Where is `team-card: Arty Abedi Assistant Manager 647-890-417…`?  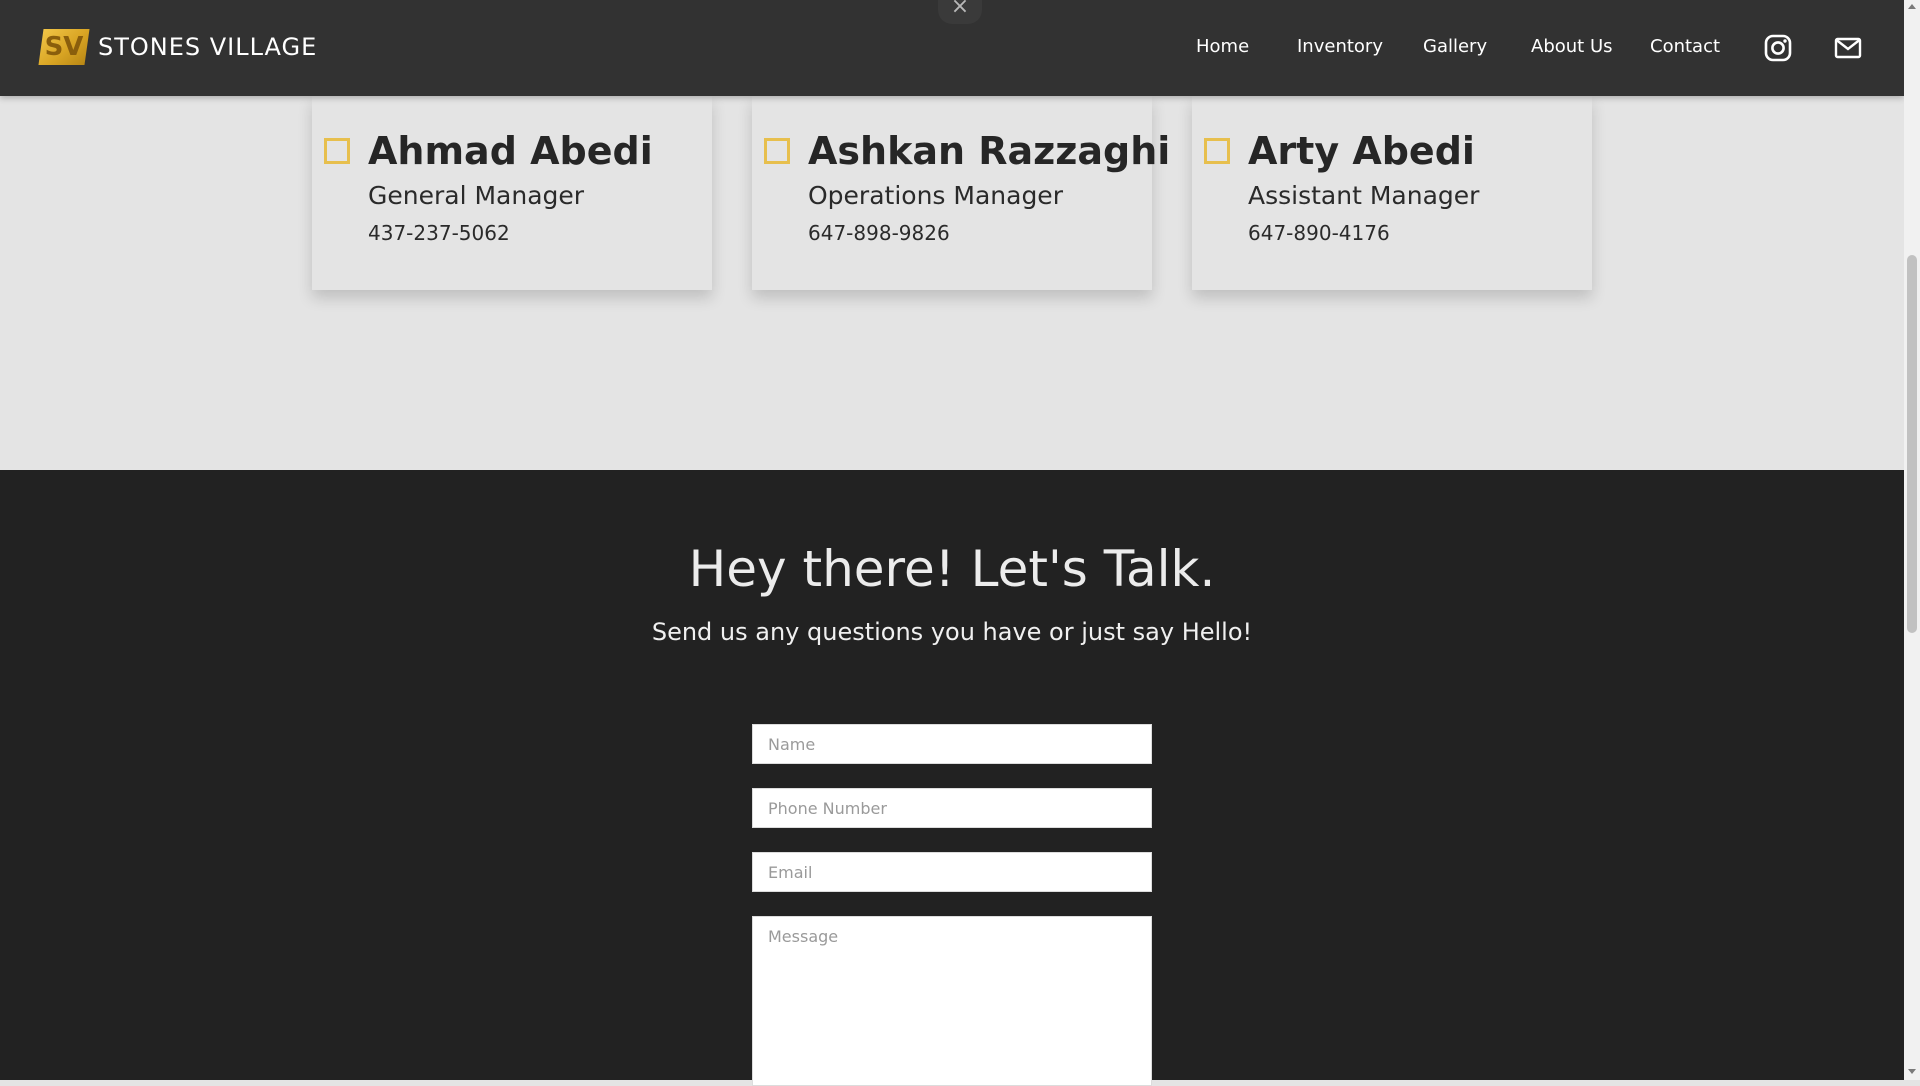
team-card: Arty Abedi Assistant Manager 647-890-417… is located at coordinates (1392, 193).